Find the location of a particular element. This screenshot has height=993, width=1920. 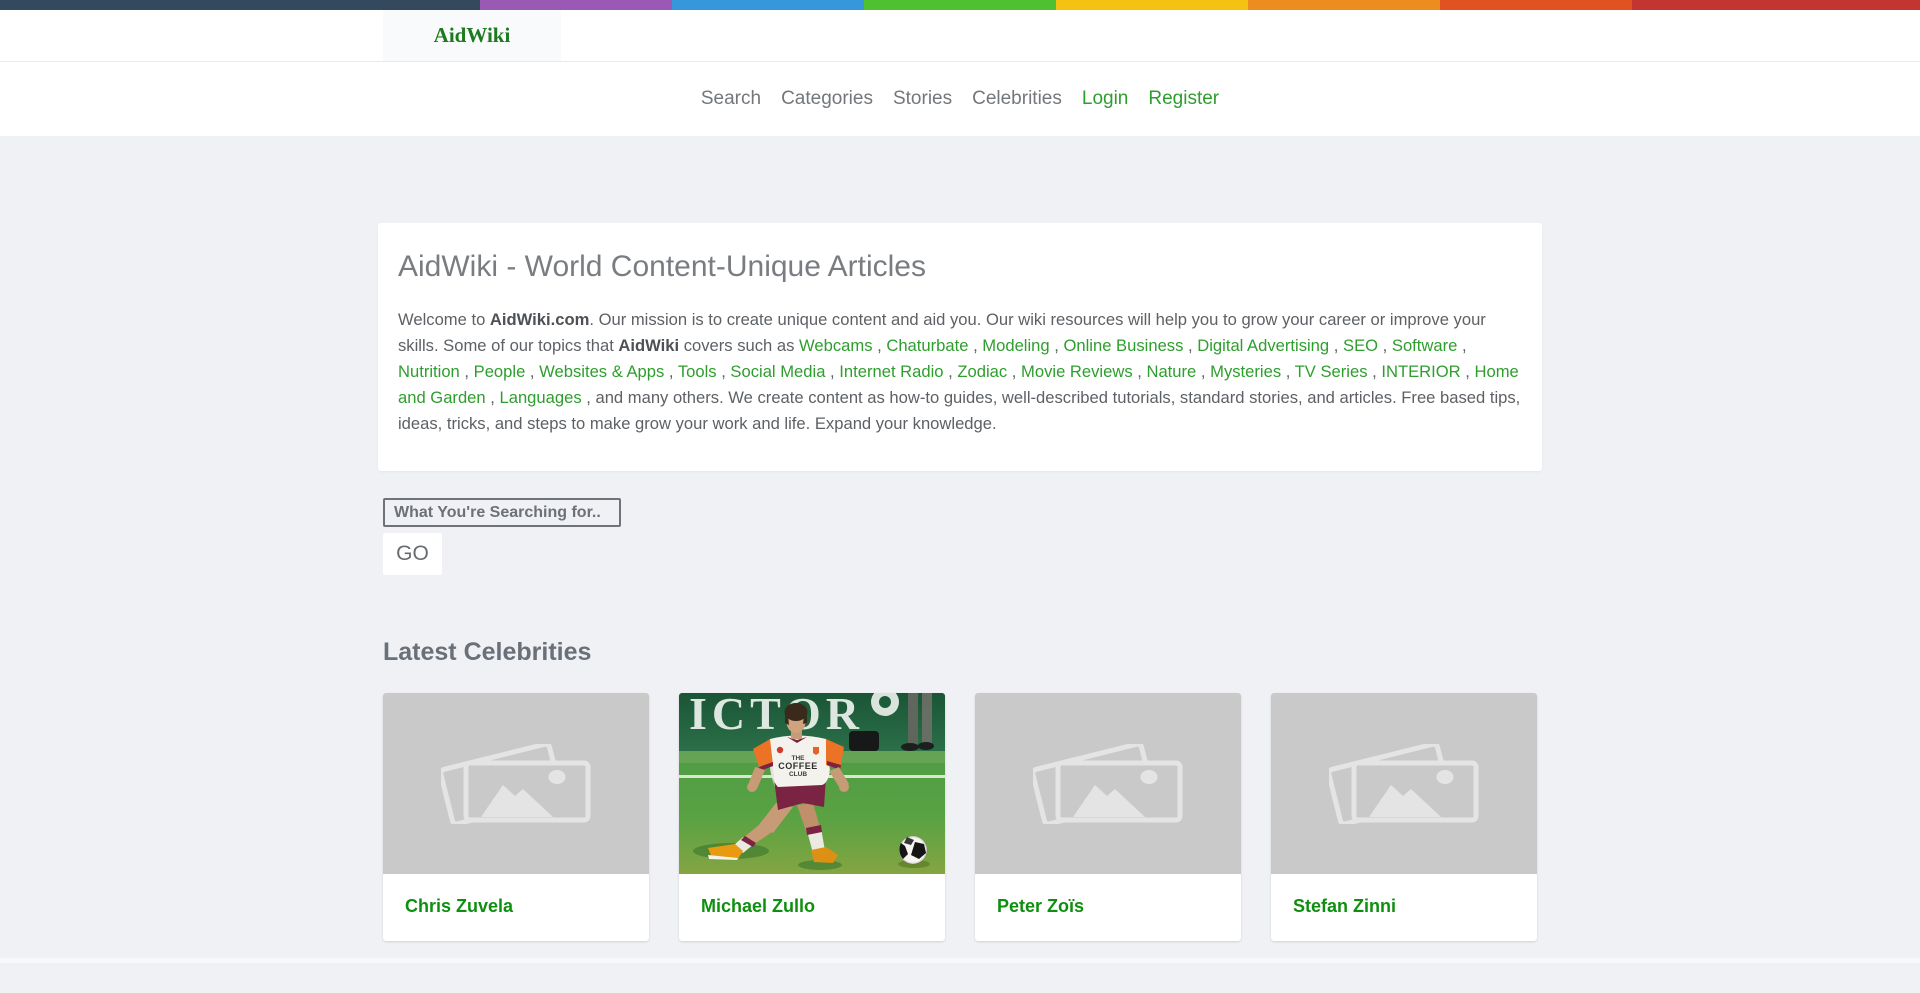

topic-link-tv-series: TV Series is located at coordinates (1331, 371).